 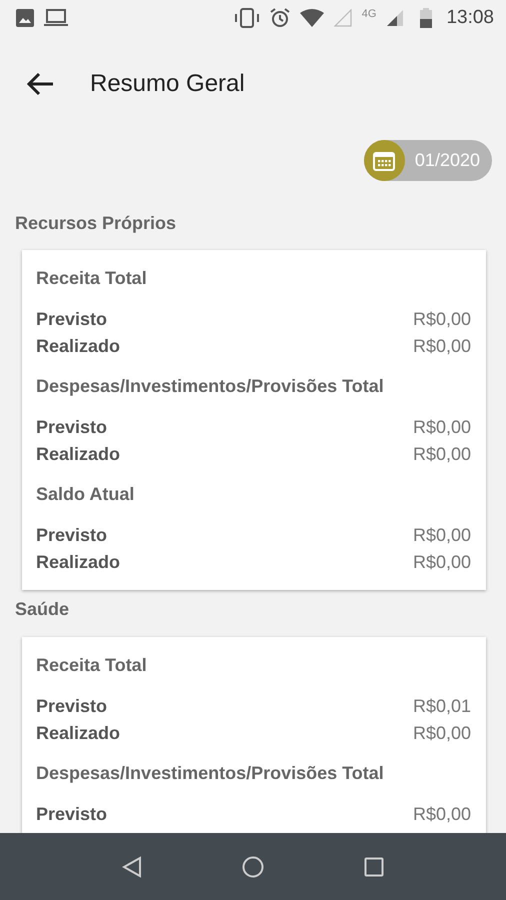 What do you see at coordinates (384, 160) in the screenshot?
I see `calendar-icon` at bounding box center [384, 160].